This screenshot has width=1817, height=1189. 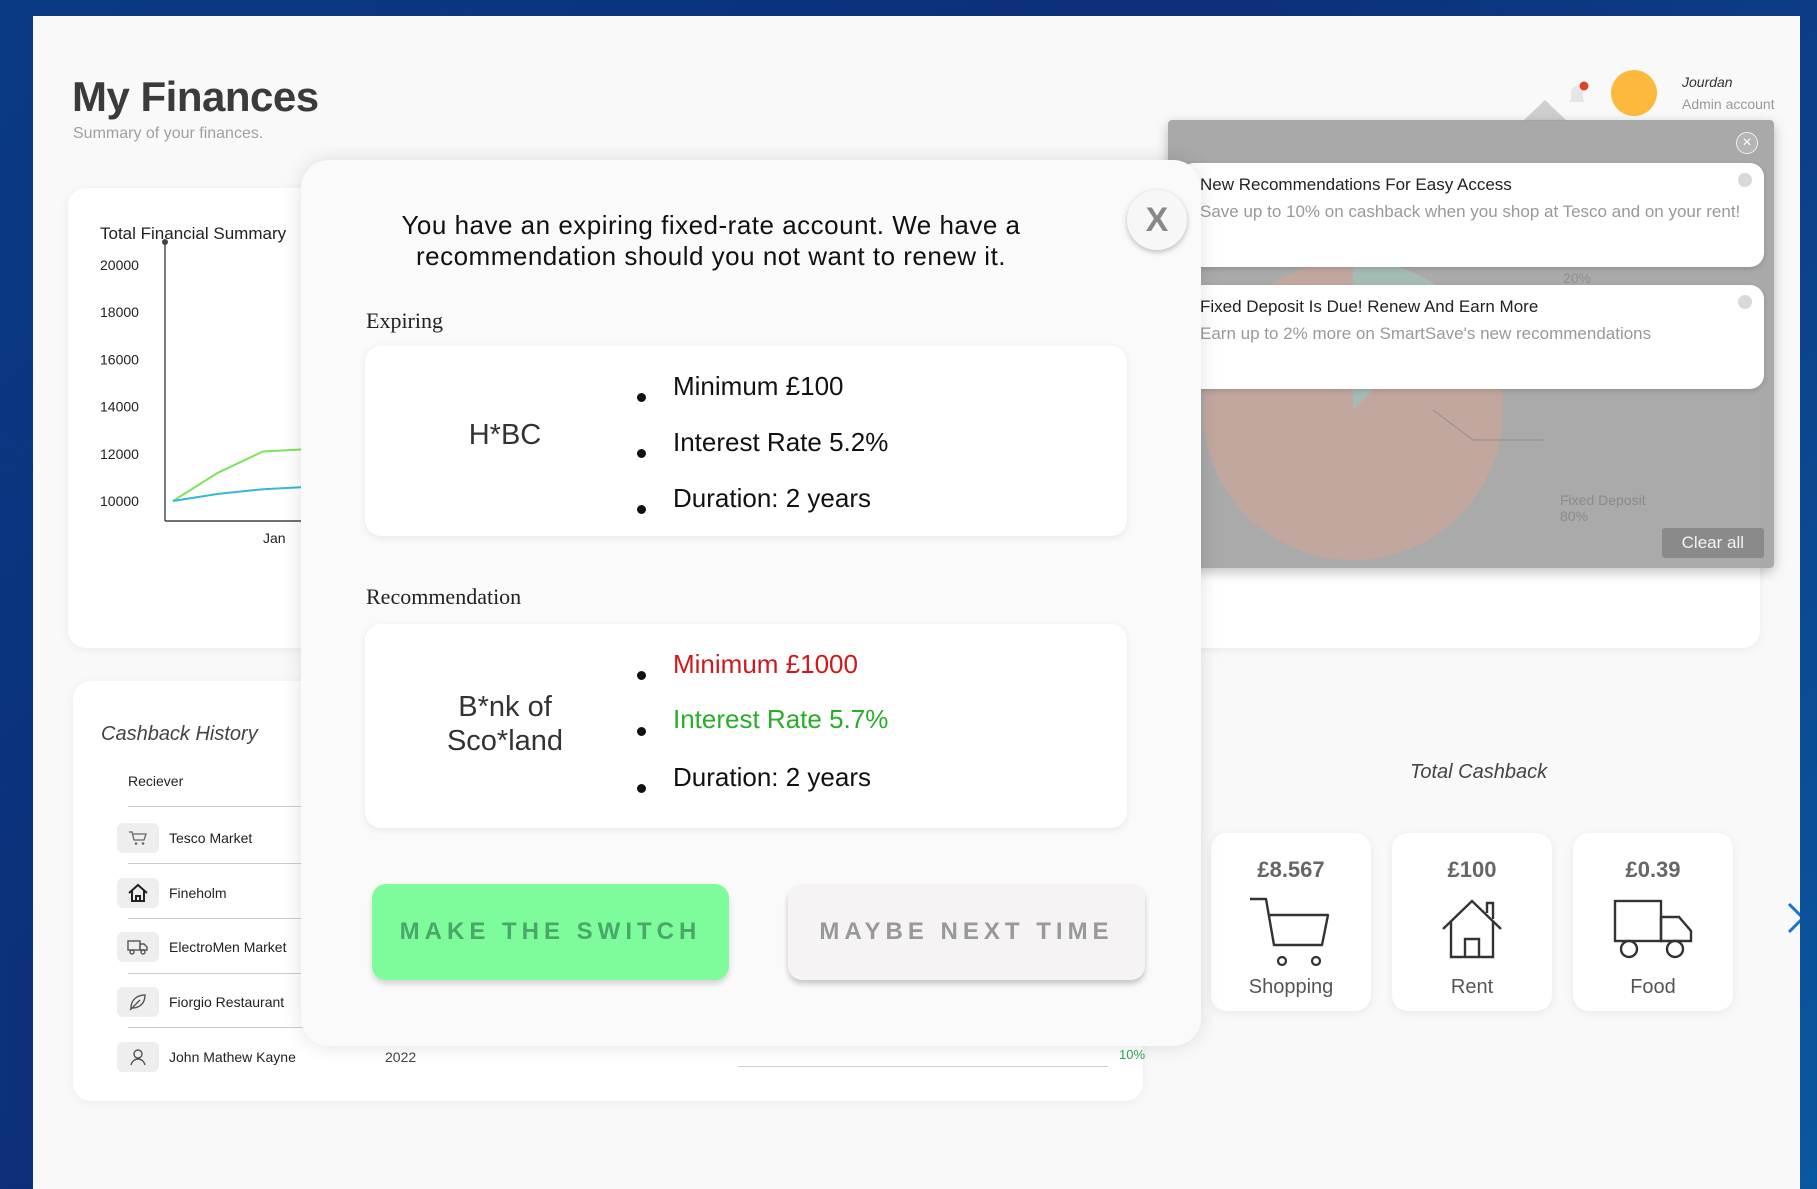 I want to click on cashback-row: Fiorgio Restaurant, so click(x=200, y=1002).